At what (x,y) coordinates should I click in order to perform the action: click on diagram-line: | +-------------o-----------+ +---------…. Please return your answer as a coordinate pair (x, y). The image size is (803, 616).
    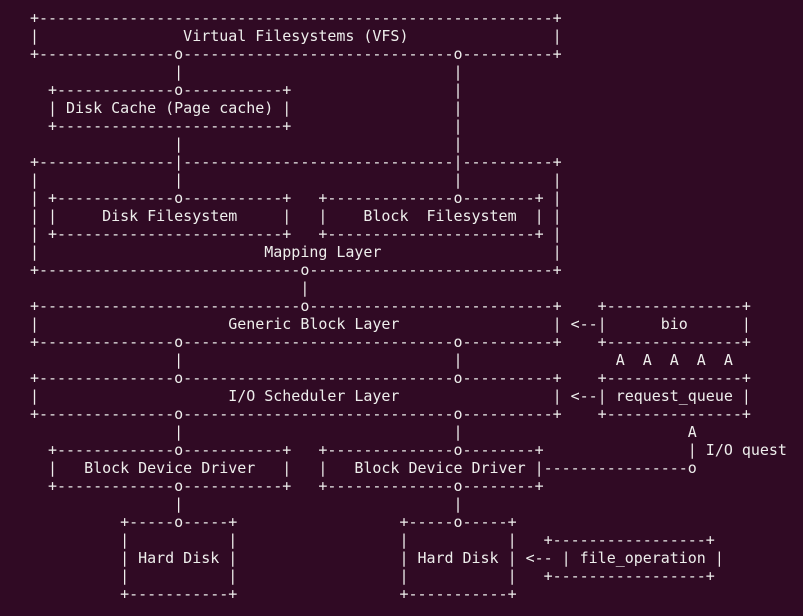
    Looking at the image, I should click on (296, 198).